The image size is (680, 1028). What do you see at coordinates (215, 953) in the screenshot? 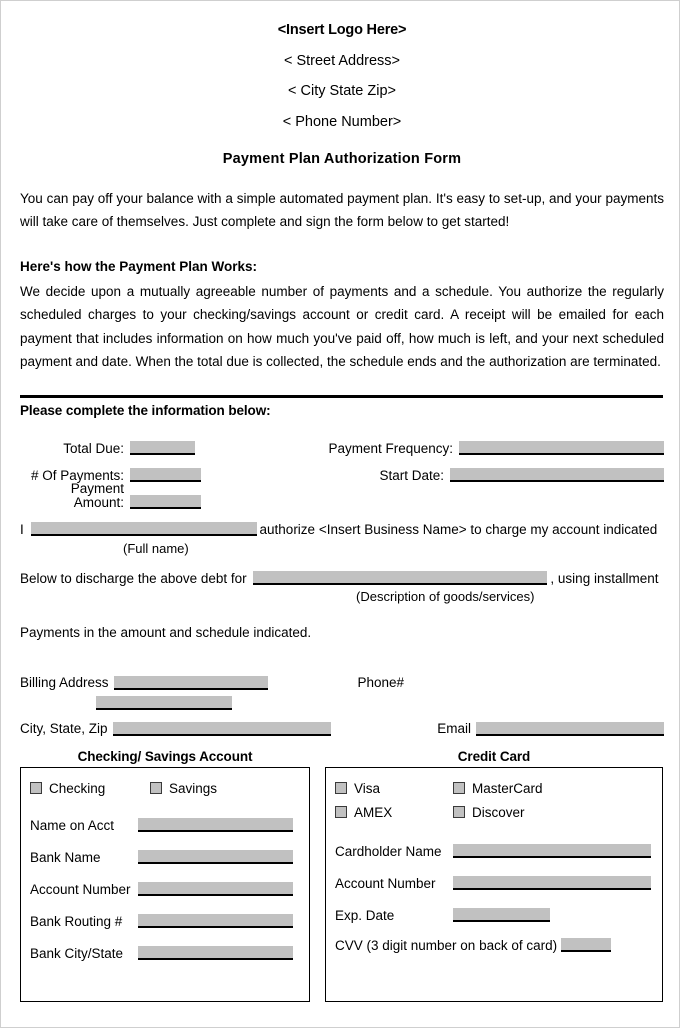
I see `bank-city-state-input` at bounding box center [215, 953].